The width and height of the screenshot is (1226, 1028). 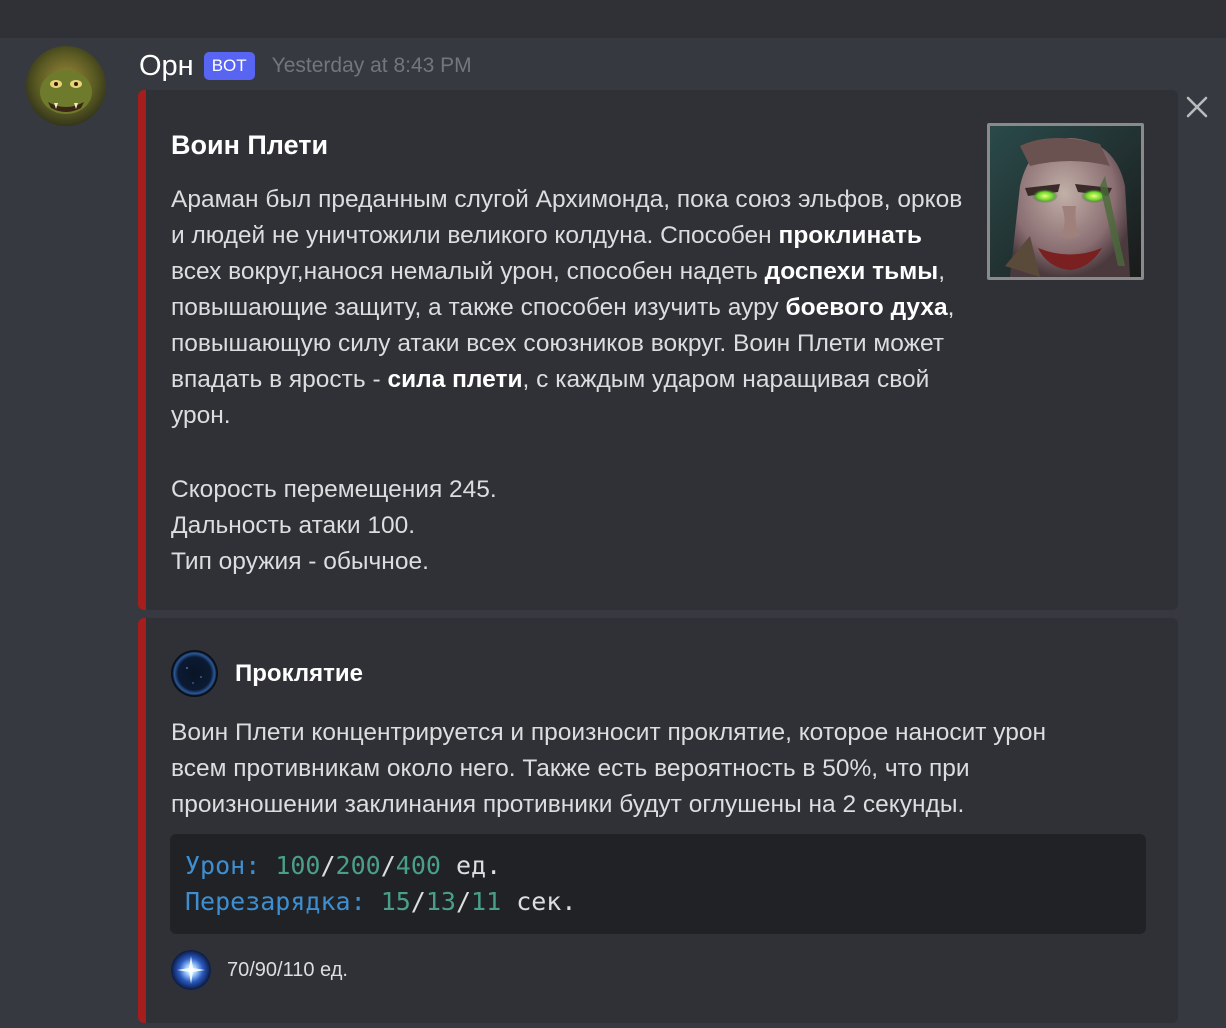 What do you see at coordinates (1197, 107) in the screenshot?
I see `close-icon` at bounding box center [1197, 107].